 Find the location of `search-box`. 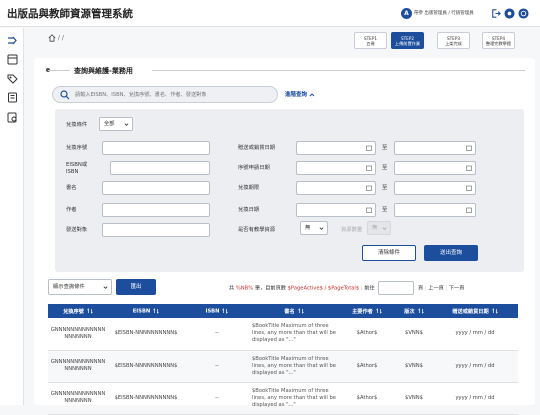

search-box is located at coordinates (165, 94).